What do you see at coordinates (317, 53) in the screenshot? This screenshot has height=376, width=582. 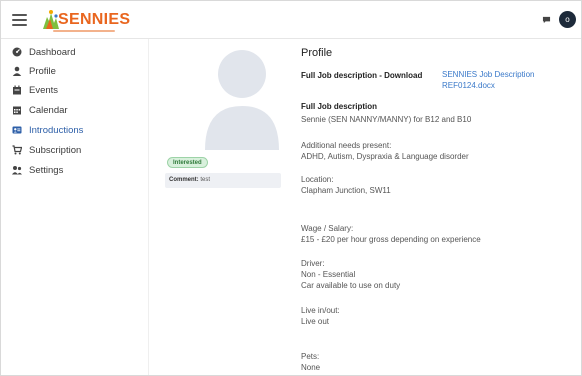 I see `page-title: Profile` at bounding box center [317, 53].